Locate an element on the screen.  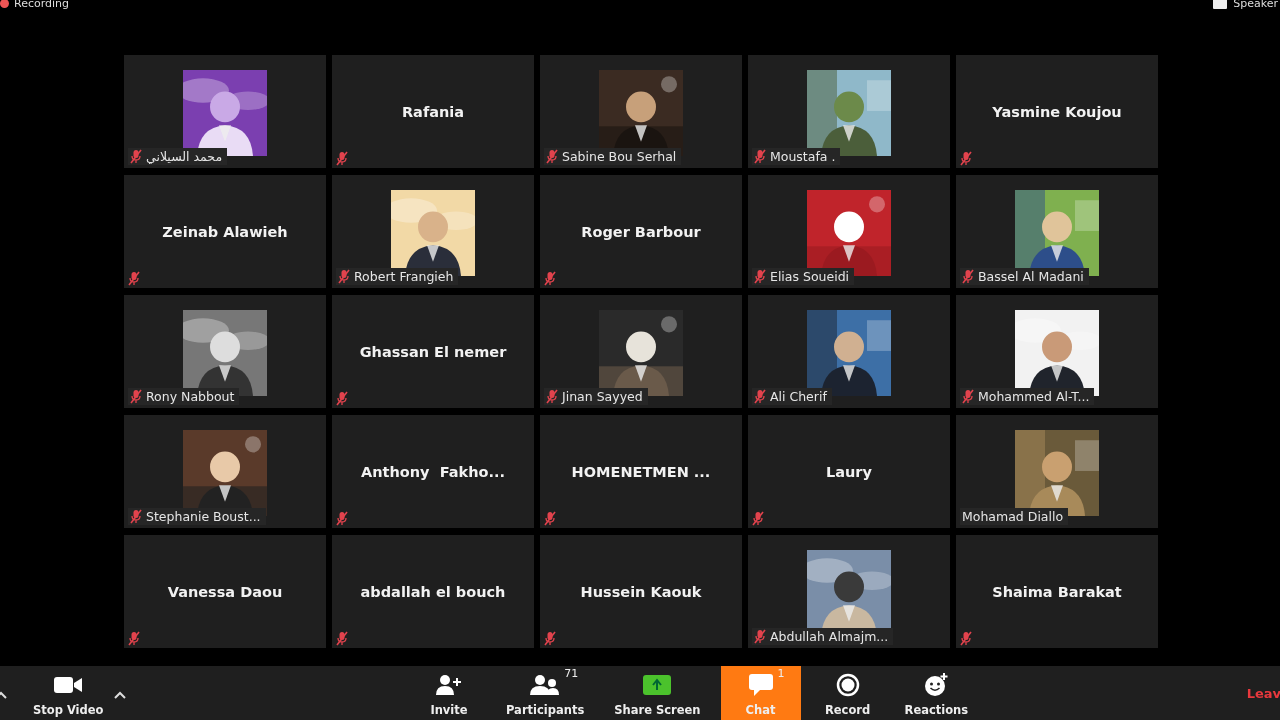
reactions-button: Reactions is located at coordinates (936, 693).